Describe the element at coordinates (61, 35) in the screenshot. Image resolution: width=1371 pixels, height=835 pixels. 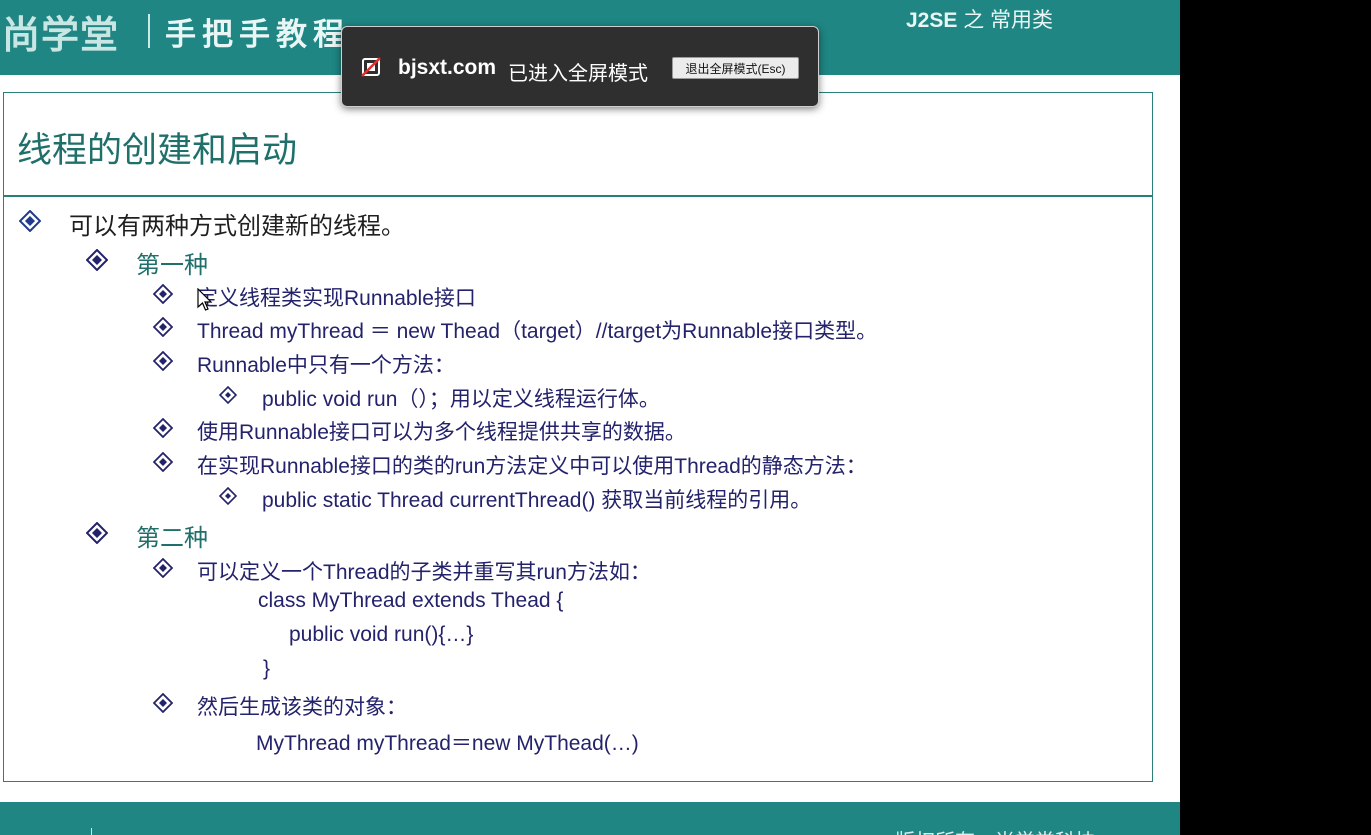
I see `brand-logo: 尚学堂` at that location.